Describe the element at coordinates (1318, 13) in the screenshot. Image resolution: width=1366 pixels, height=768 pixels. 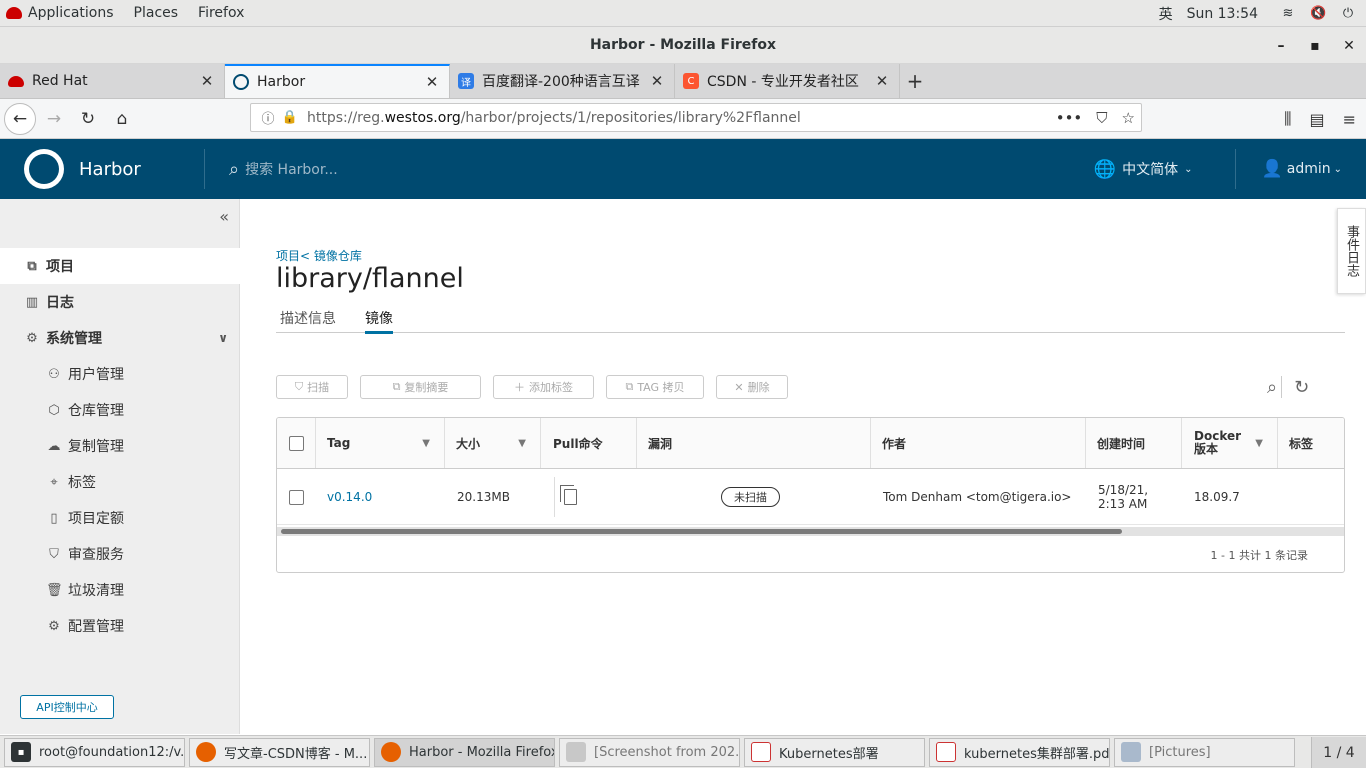
I see `volume-muted-icon: 🔇` at that location.